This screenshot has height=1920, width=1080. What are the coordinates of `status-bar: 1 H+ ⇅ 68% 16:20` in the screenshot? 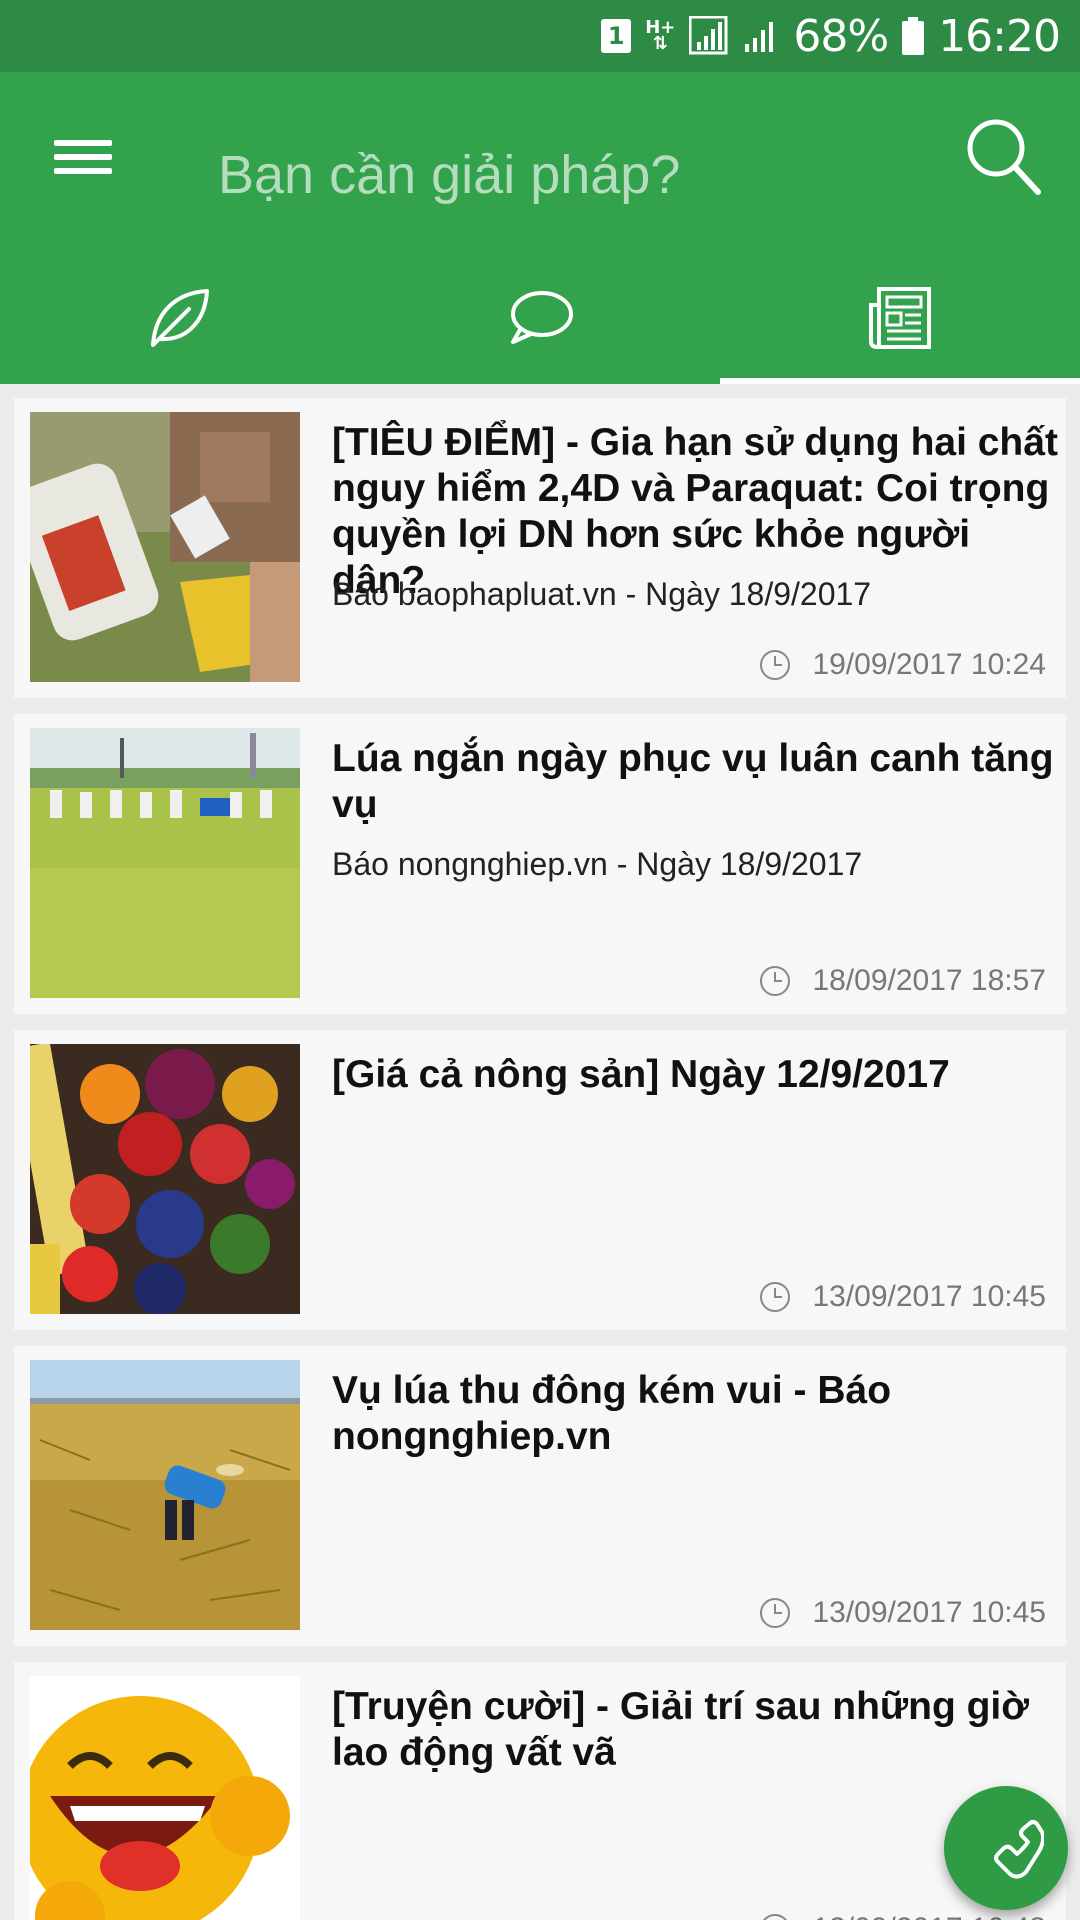 It's located at (540, 36).